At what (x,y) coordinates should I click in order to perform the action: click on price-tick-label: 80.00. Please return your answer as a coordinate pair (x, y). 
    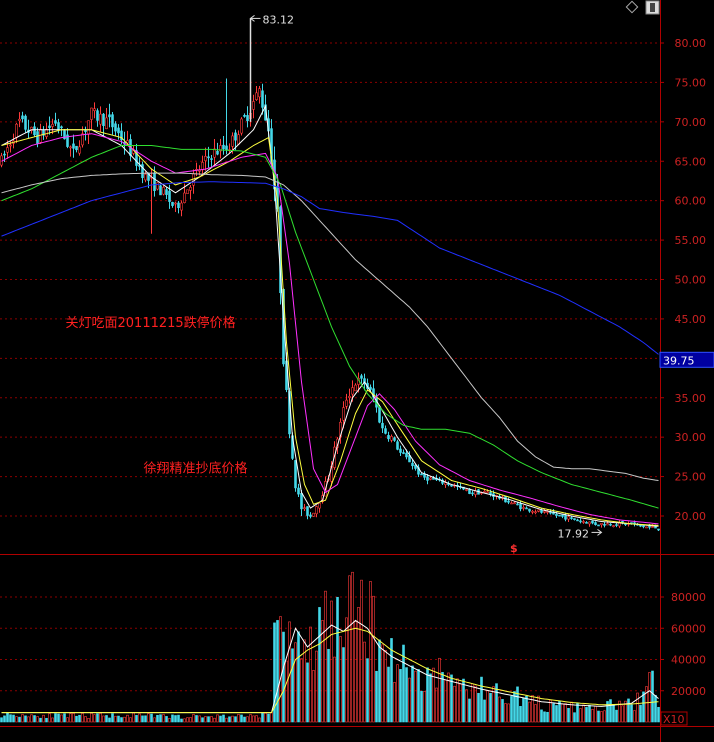
    Looking at the image, I should click on (691, 43).